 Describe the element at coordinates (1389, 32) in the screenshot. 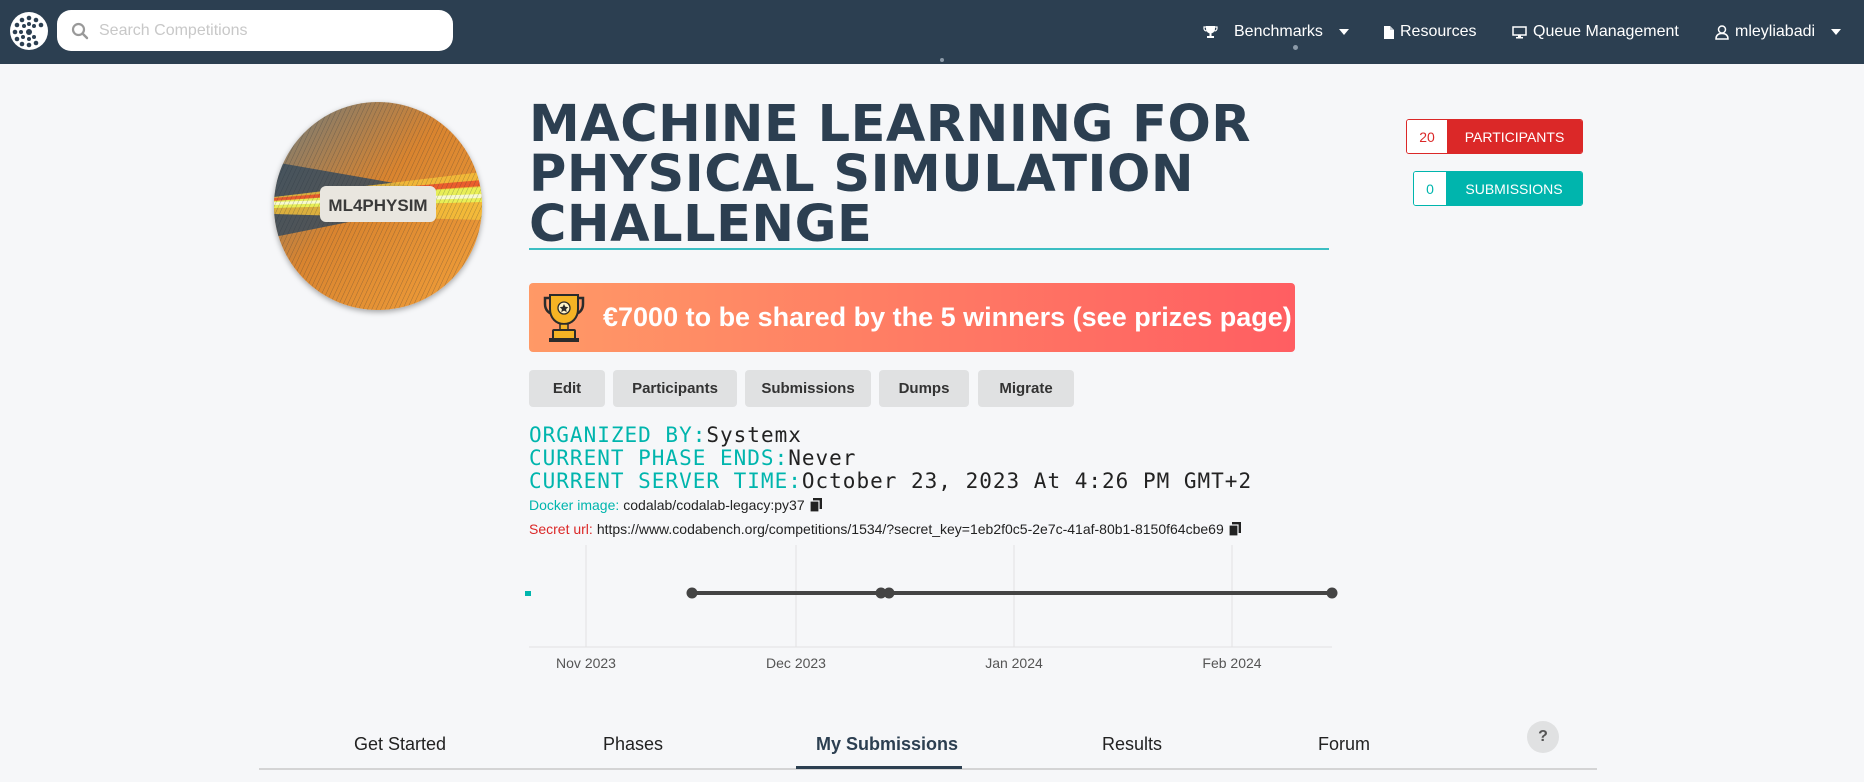

I see `file-icon` at that location.